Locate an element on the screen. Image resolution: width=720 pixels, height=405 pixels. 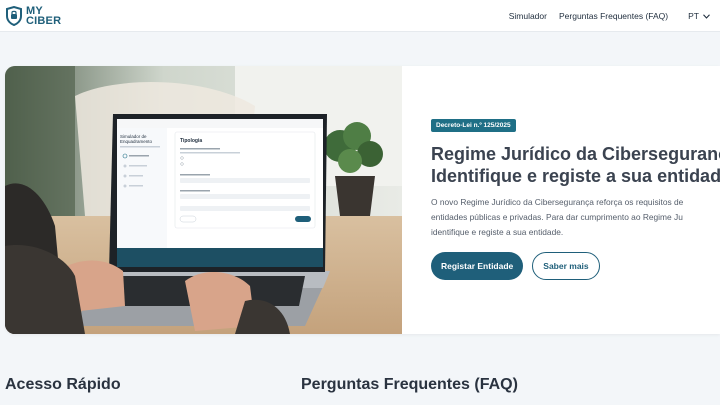
hero-title-line2: Identifique e registe a sua entidade is located at coordinates (575, 176).